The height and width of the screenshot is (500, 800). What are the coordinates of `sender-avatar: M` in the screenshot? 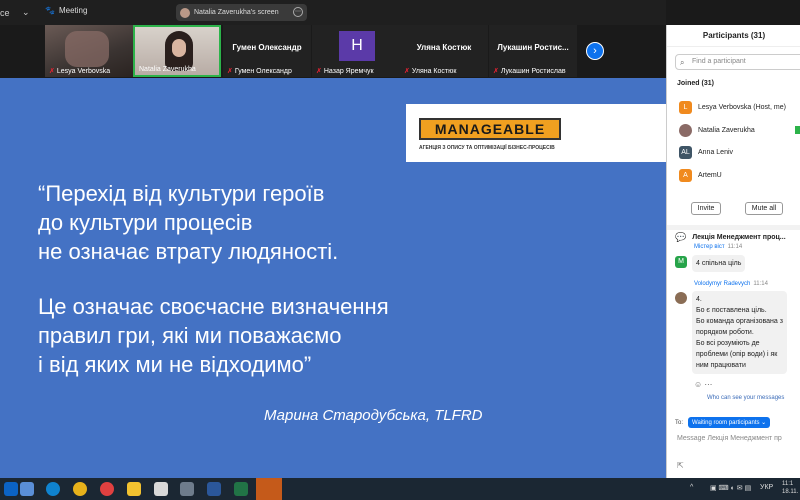 It's located at (681, 262).